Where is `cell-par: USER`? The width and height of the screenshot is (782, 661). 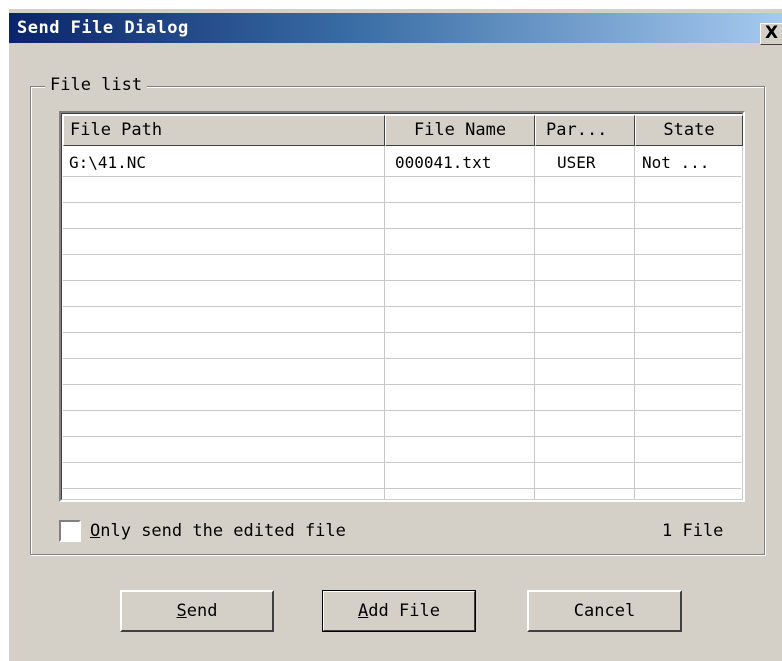
cell-par: USER is located at coordinates (576, 162).